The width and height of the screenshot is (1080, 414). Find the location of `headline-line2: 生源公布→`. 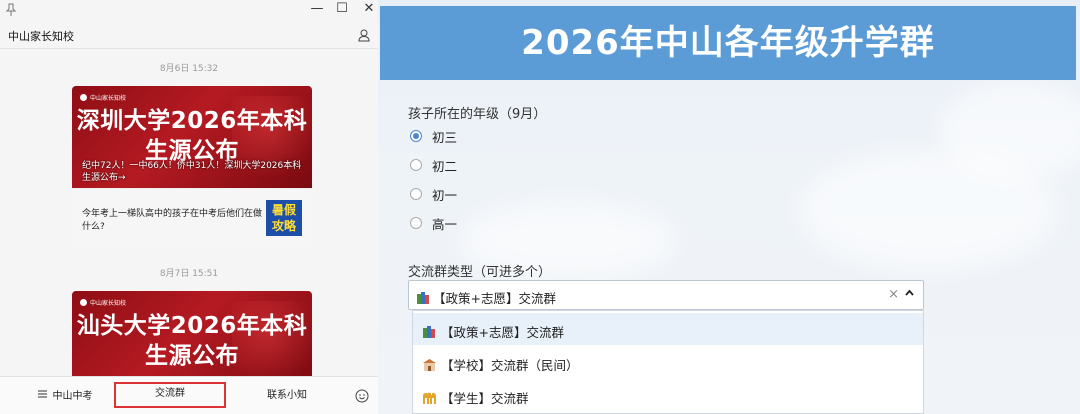

headline-line2: 生源公布→ is located at coordinates (104, 178).